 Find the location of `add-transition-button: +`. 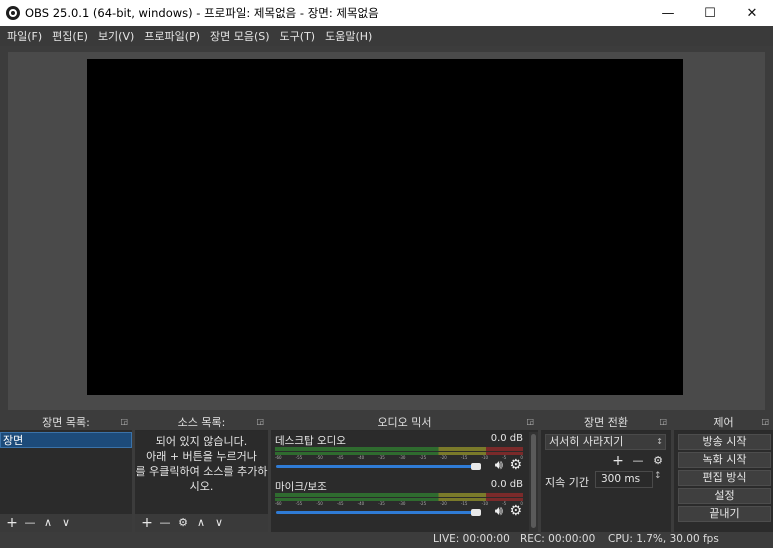

add-transition-button: + is located at coordinates (618, 461).